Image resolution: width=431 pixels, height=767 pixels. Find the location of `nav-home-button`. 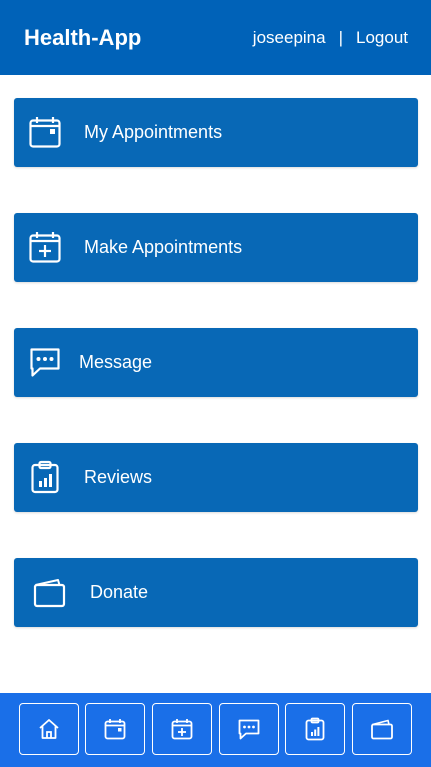

nav-home-button is located at coordinates (49, 729).